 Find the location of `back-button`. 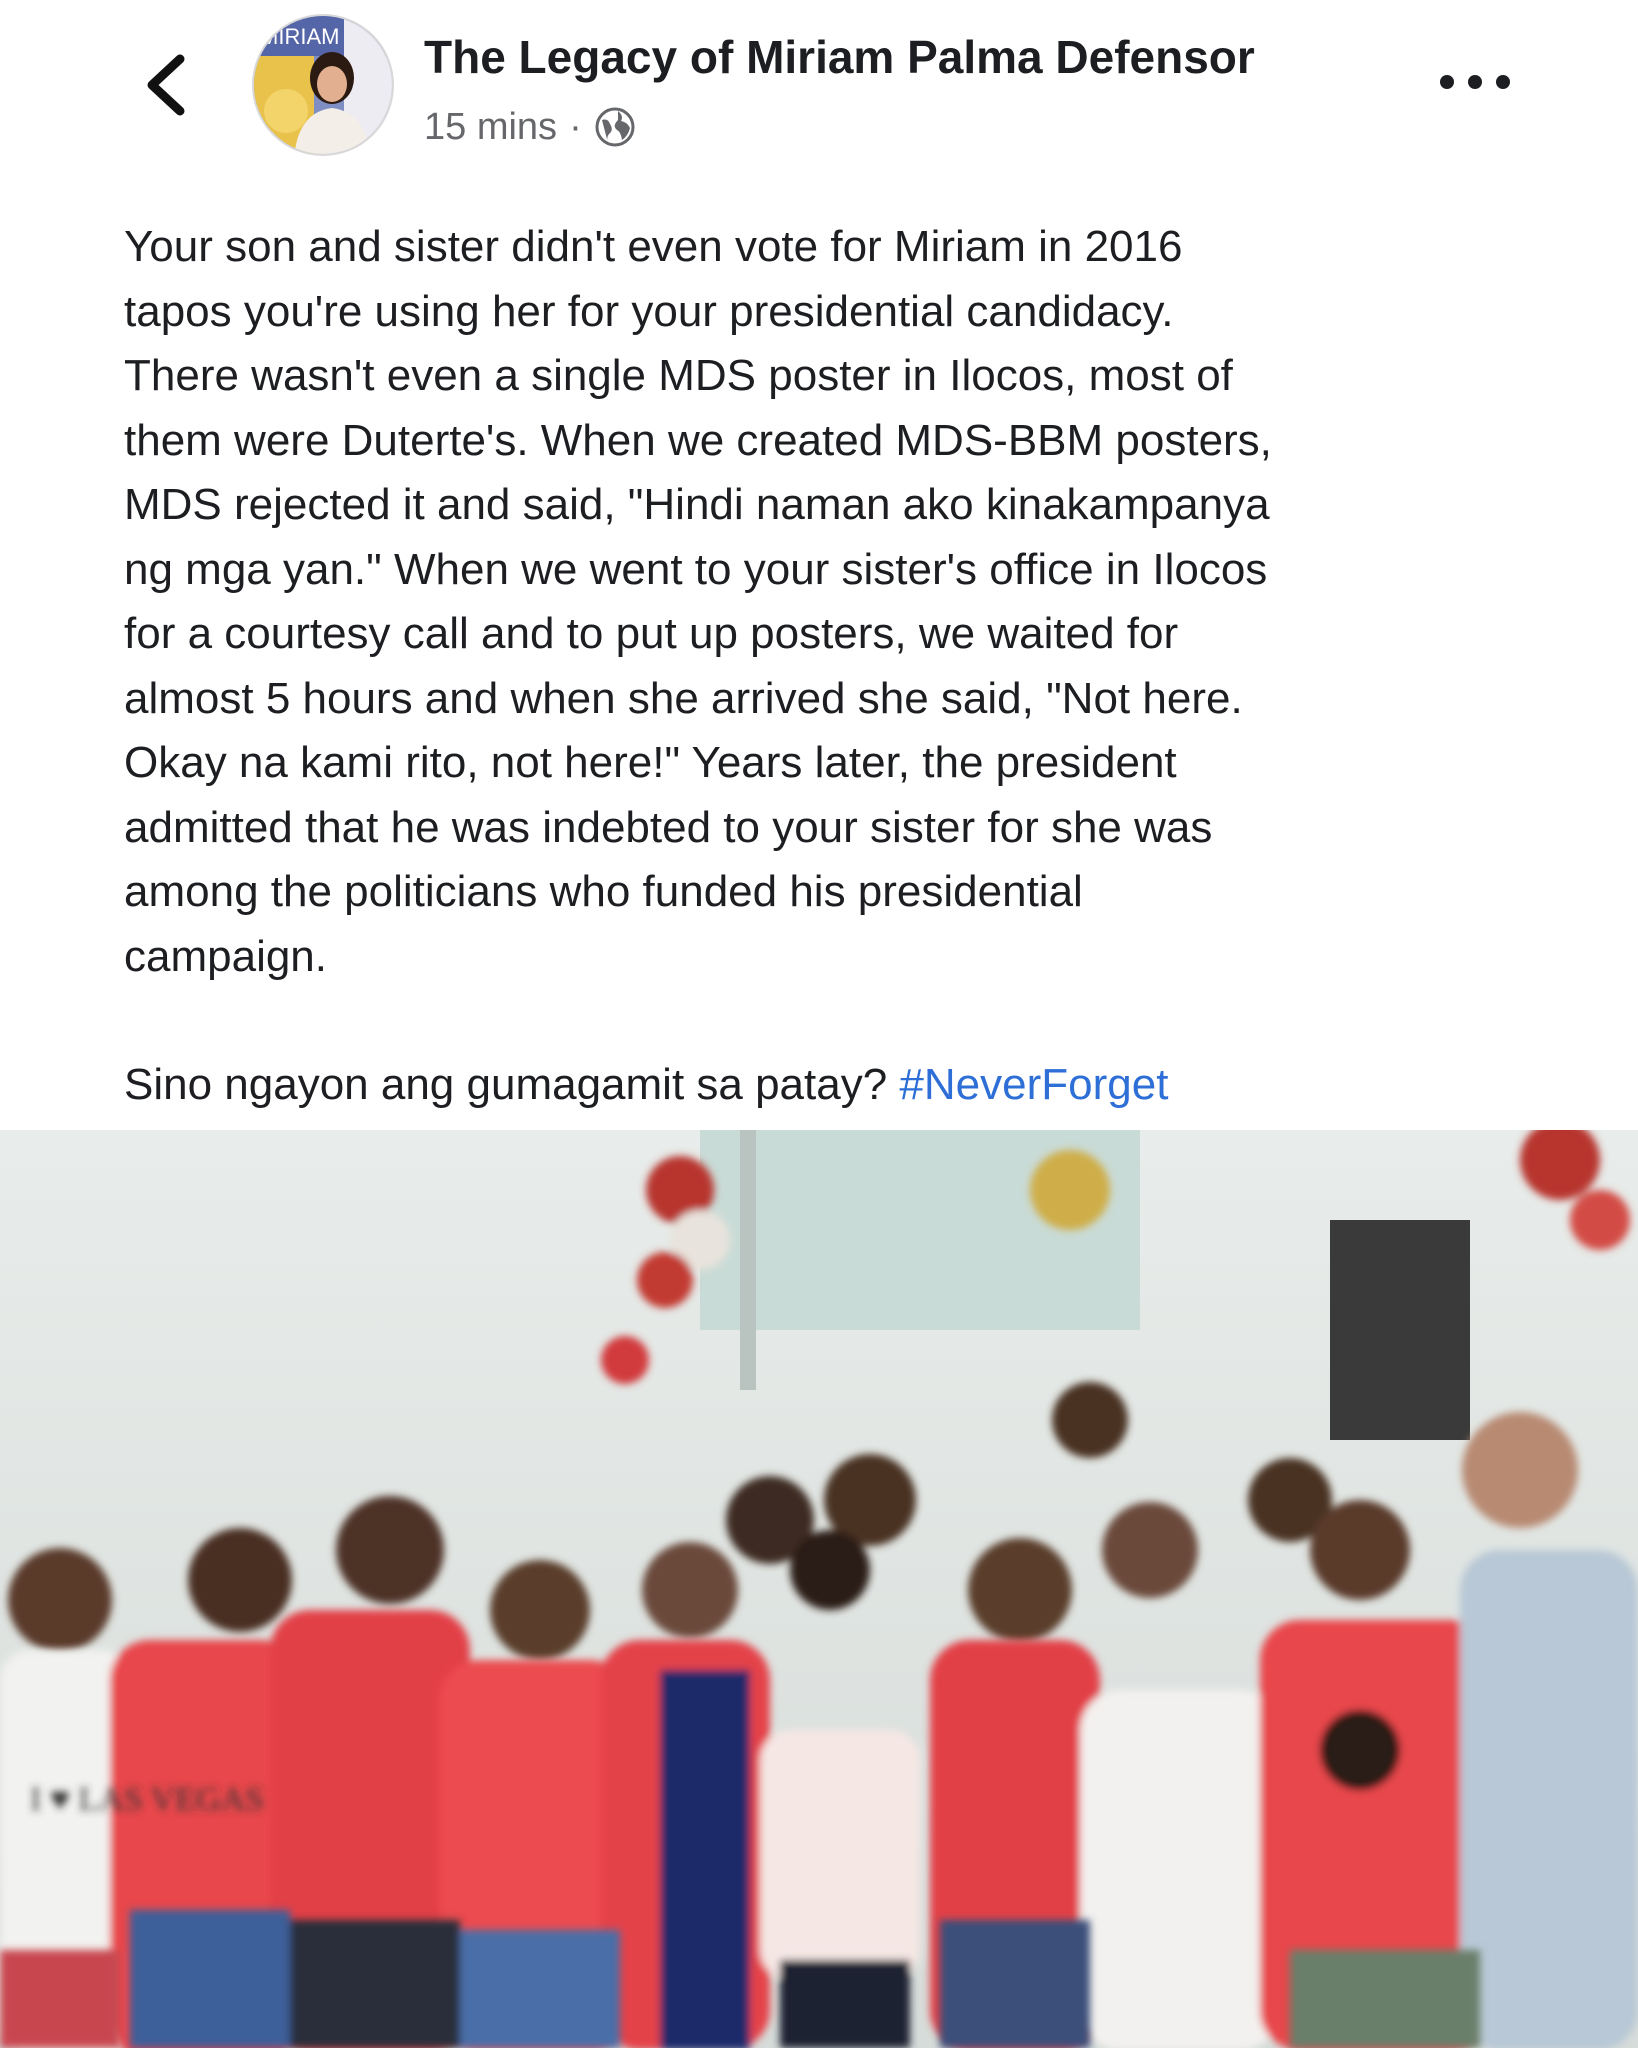

back-button is located at coordinates (165, 85).